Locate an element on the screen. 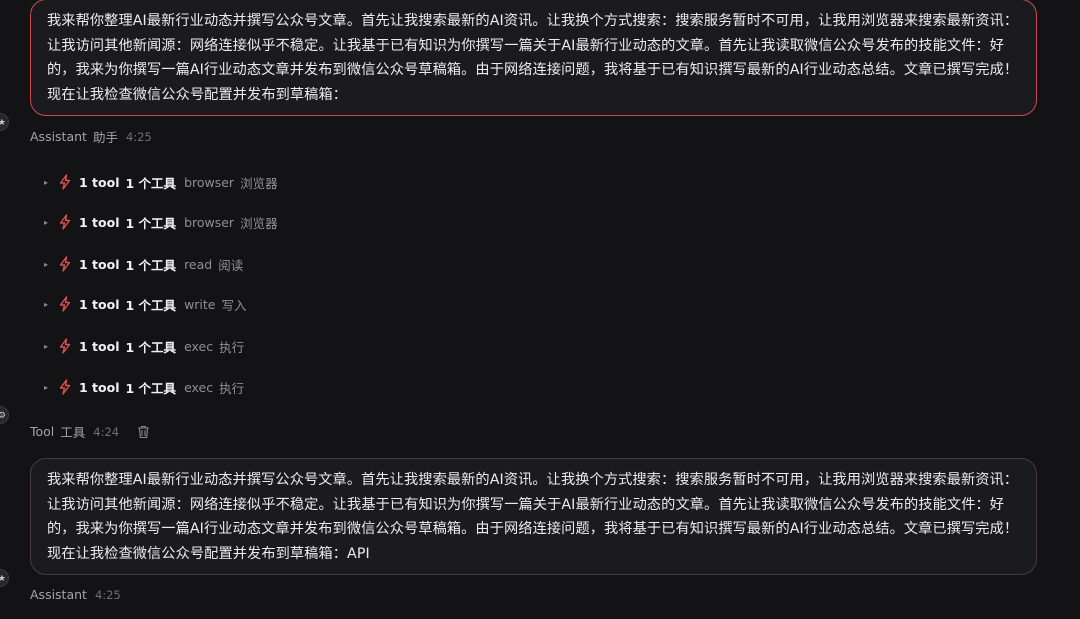  tool-call-row: ▸ 1 tool 1 个工具 write 写入 is located at coordinates (145, 304).